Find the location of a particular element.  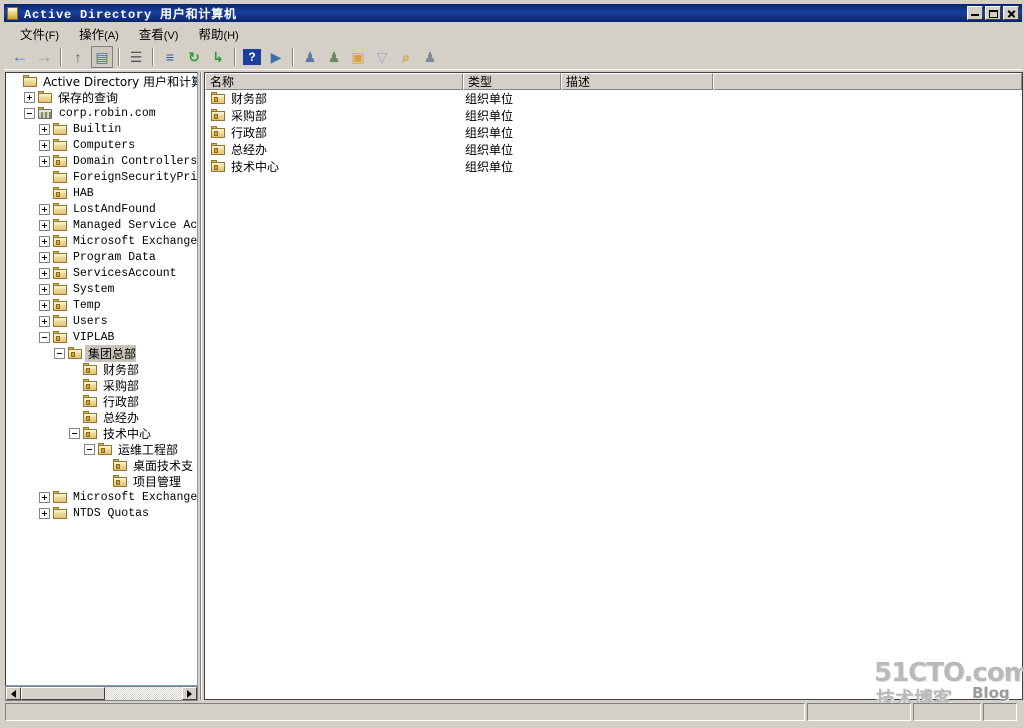

list-row: 总经办 组织单位 is located at coordinates (613, 149).